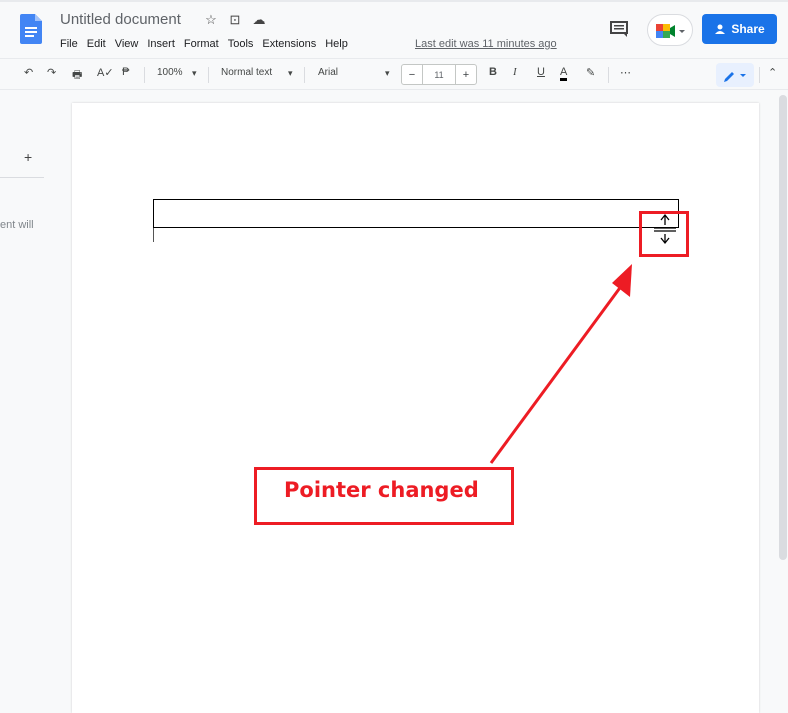 This screenshot has width=788, height=713. I want to click on annotation-callout: Pointer changed, so click(384, 496).